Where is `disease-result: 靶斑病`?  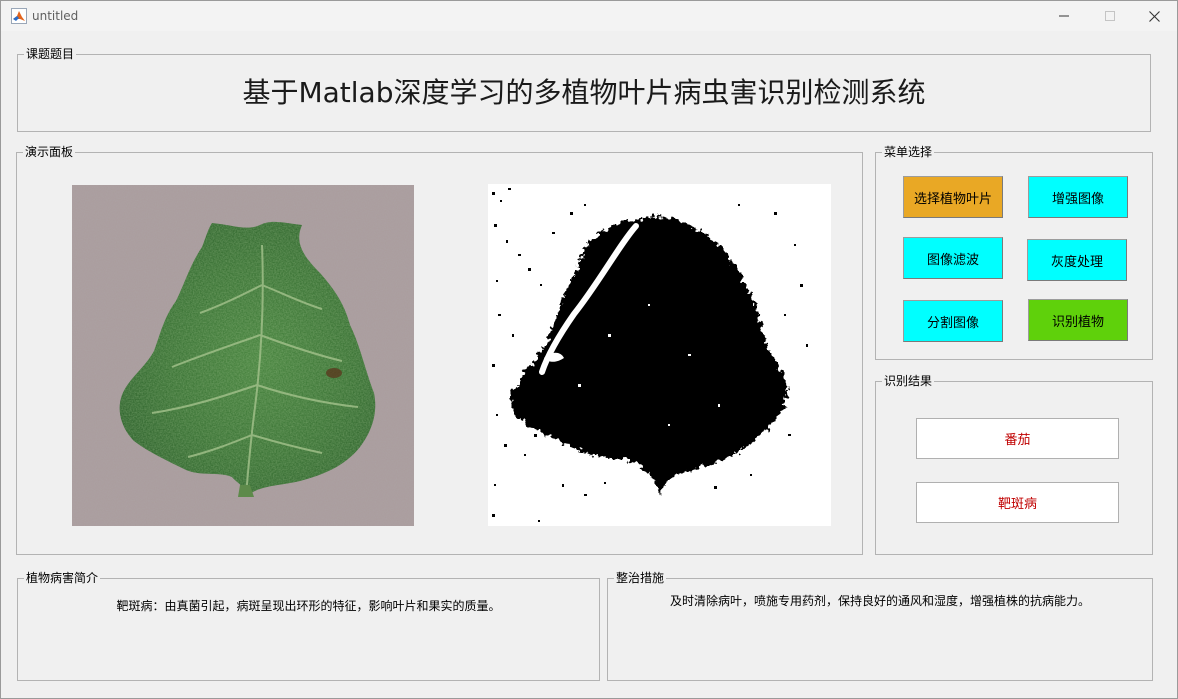
disease-result: 靶斑病 is located at coordinates (1017, 502).